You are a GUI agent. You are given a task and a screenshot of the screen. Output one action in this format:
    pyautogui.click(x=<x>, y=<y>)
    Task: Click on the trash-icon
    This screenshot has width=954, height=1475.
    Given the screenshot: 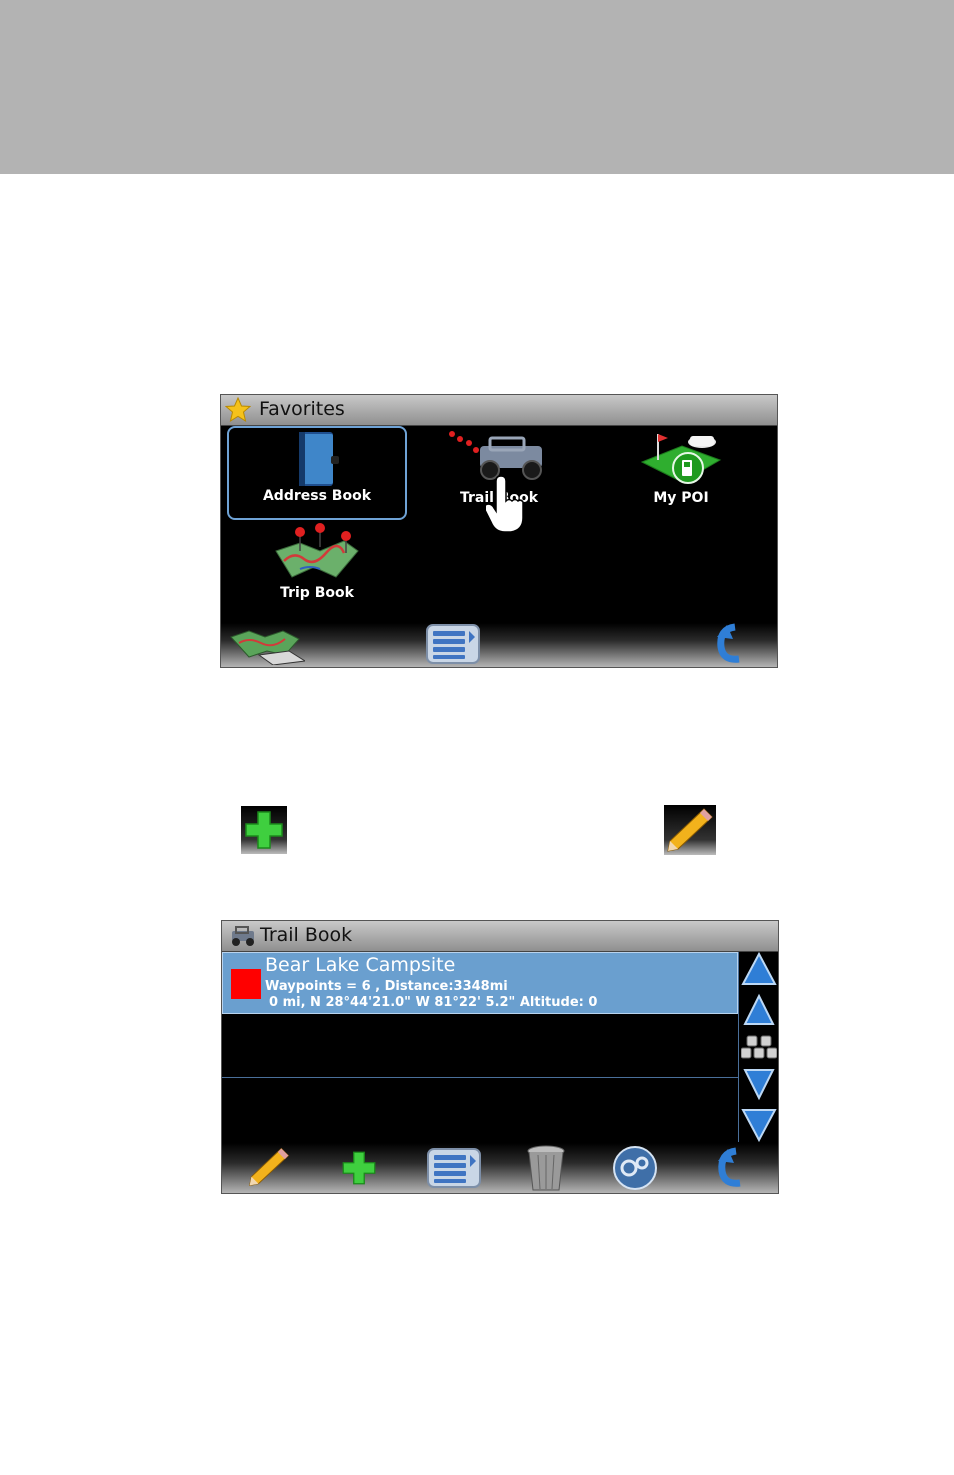 What is the action you would take?
    pyautogui.click(x=546, y=1169)
    